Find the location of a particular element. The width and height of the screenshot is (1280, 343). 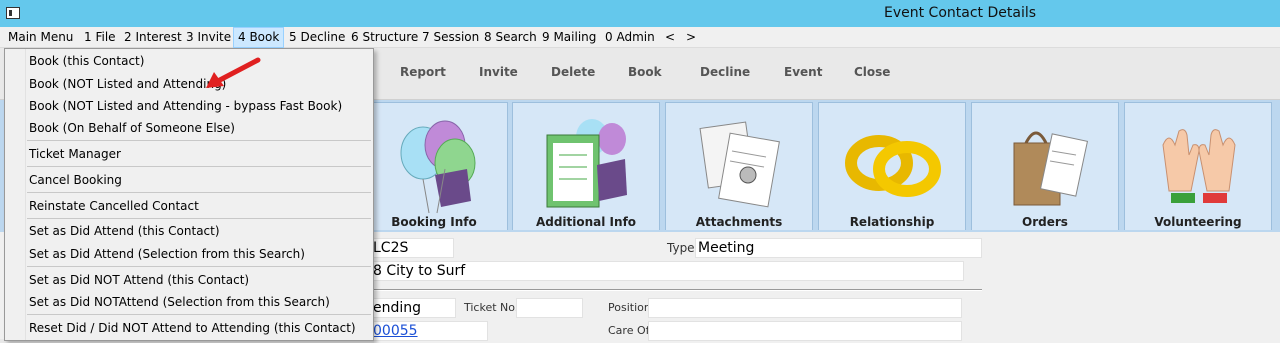

clipboard-icon is located at coordinates (586, 163).